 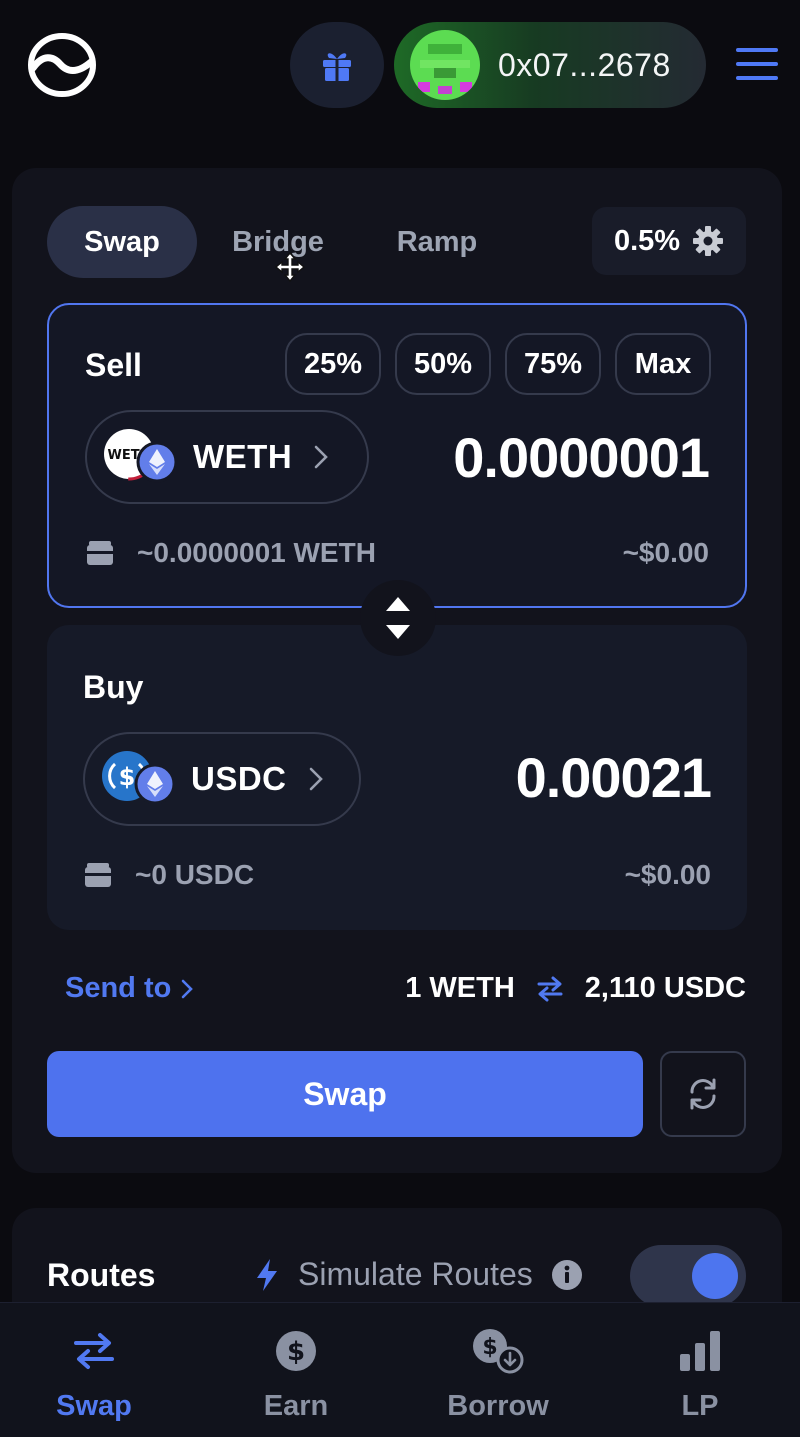 What do you see at coordinates (757, 64) in the screenshot?
I see `menu-icon` at bounding box center [757, 64].